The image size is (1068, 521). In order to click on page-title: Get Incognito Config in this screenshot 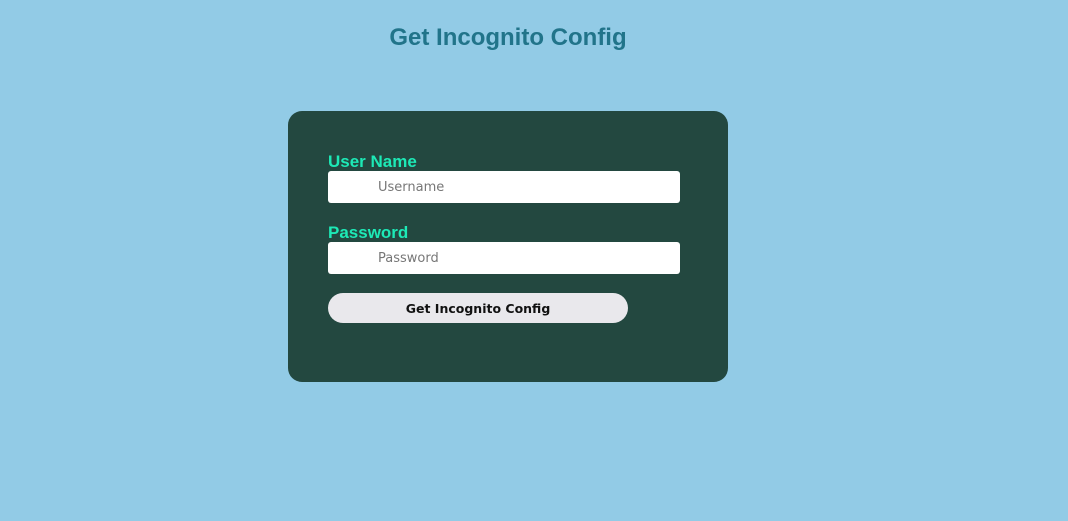, I will do `click(508, 37)`.